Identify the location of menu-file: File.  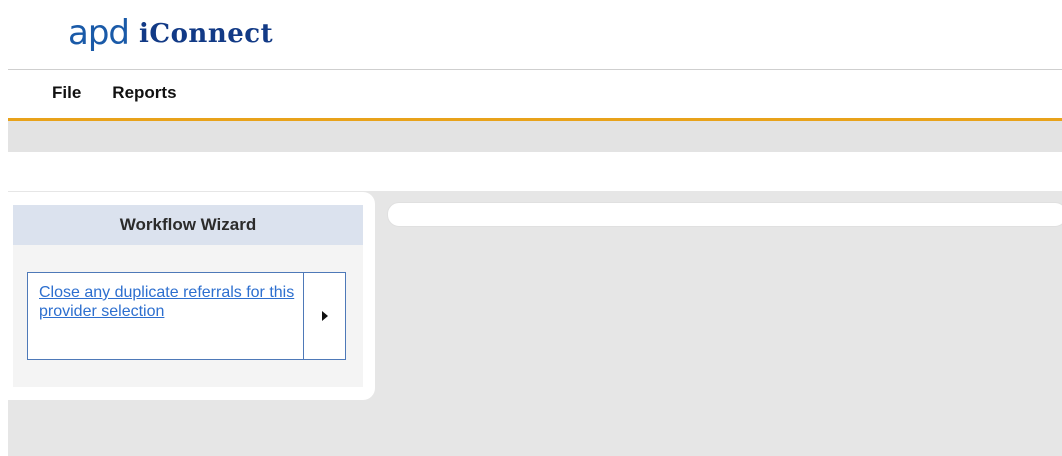
(66, 94).